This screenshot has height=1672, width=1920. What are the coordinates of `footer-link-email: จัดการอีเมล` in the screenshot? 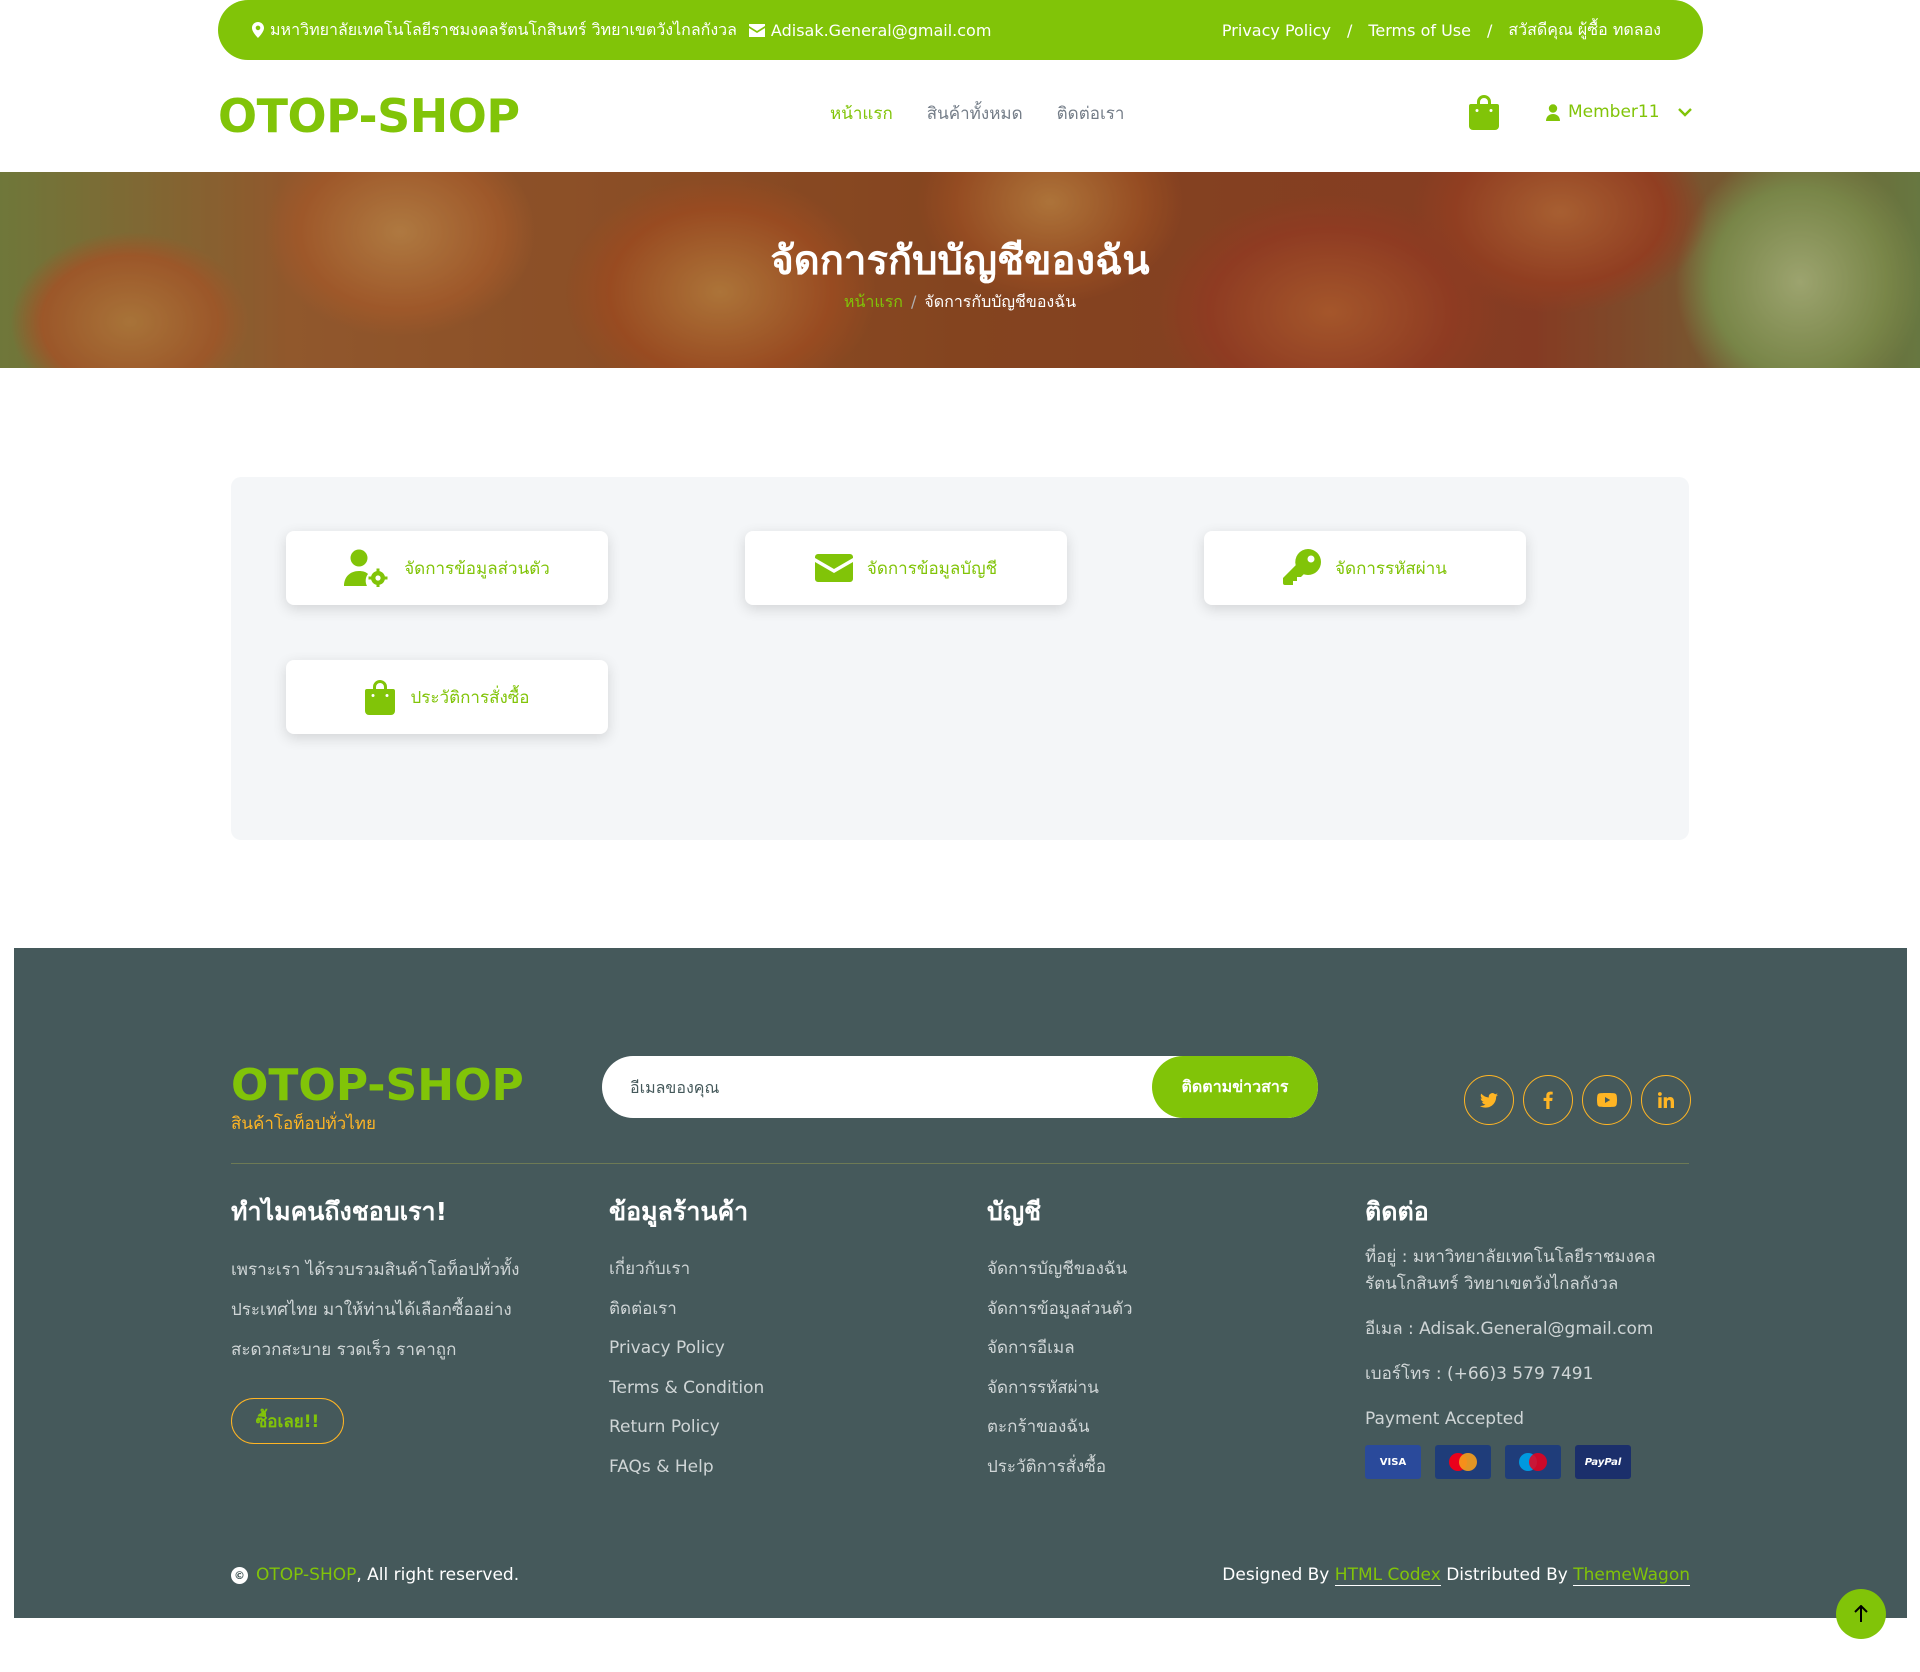 It's located at (1060, 1349).